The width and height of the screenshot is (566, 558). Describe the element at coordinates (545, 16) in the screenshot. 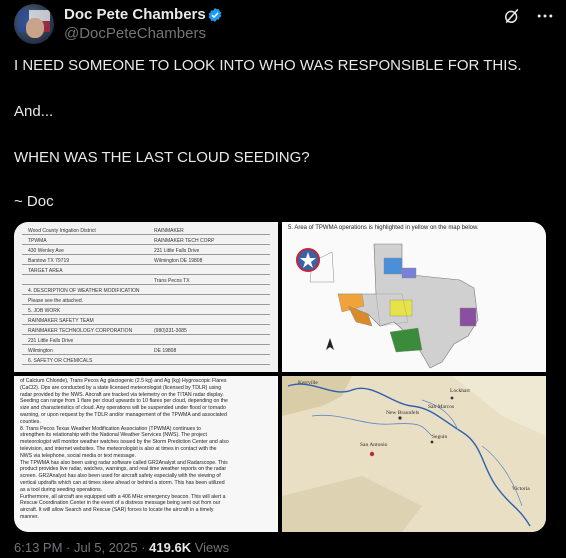

I see `more-icon` at that location.